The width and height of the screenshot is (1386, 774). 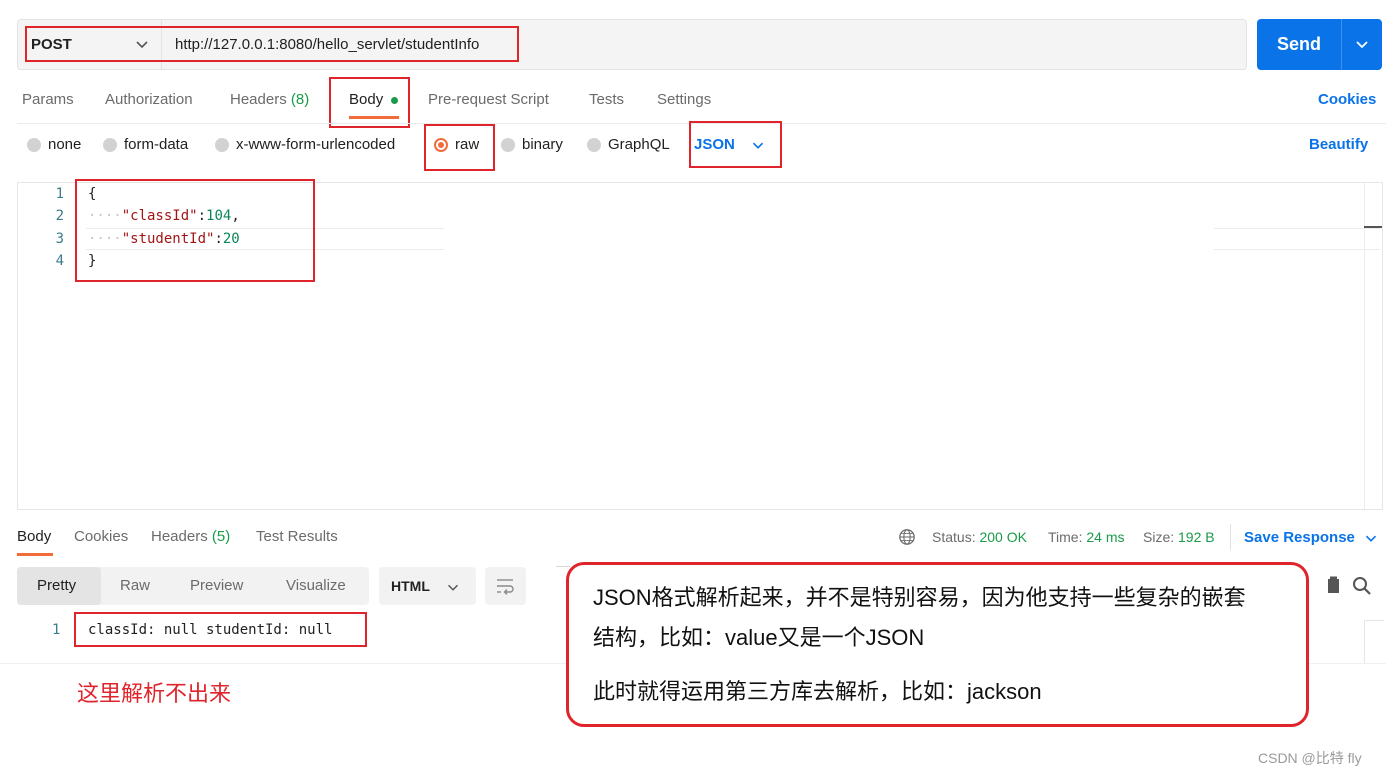 What do you see at coordinates (154, 693) in the screenshot?
I see `annotation-note: 这里解析不出来` at bounding box center [154, 693].